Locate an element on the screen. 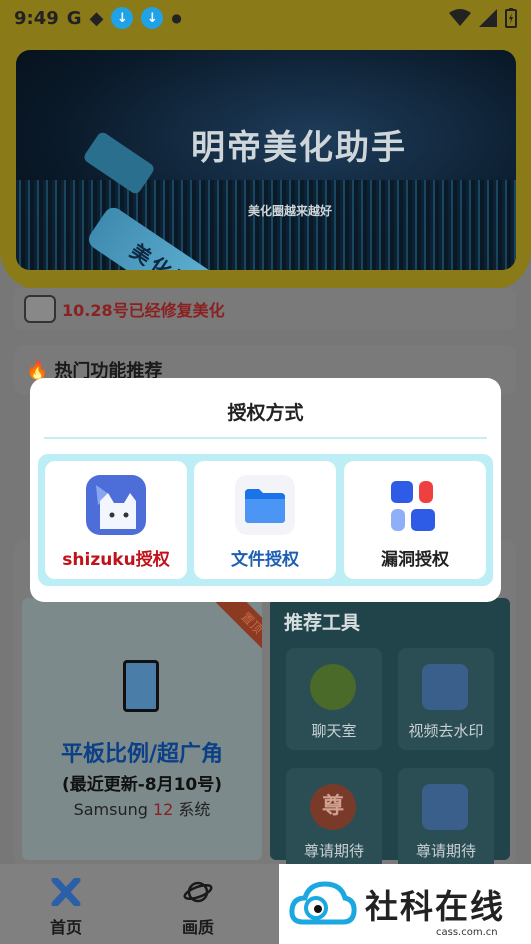  folder-icon is located at coordinates (265, 505).